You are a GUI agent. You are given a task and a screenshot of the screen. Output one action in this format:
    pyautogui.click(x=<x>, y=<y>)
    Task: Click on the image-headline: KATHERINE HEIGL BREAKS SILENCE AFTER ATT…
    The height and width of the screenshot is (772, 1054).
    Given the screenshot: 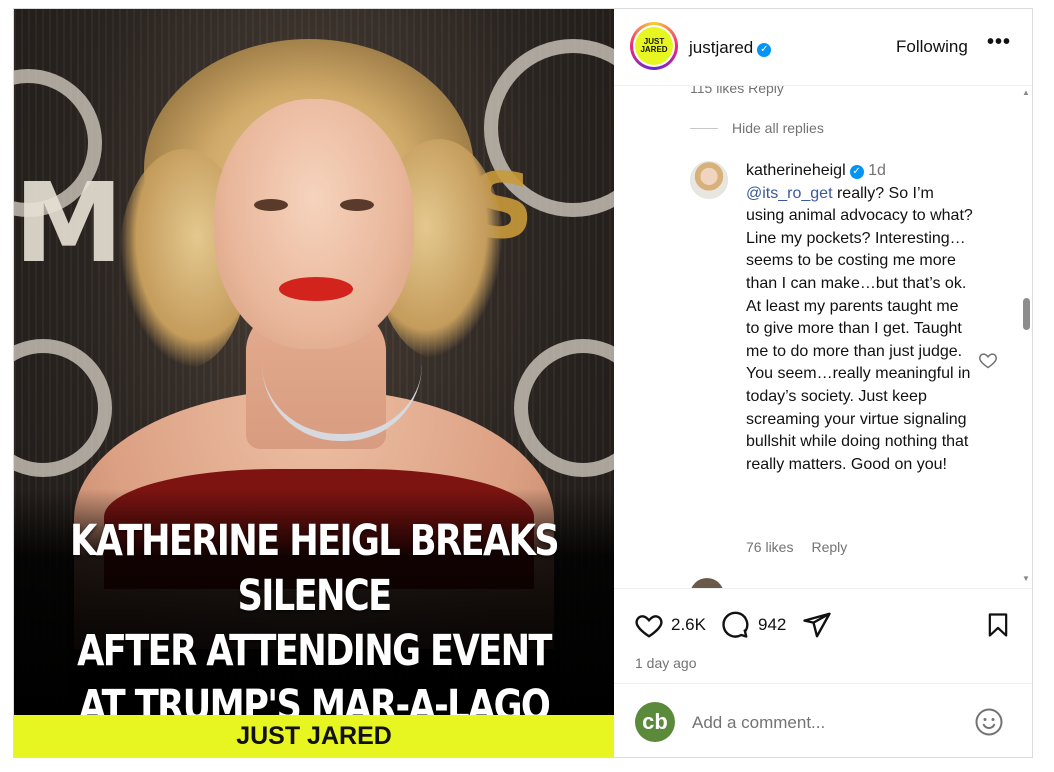 What is the action you would take?
    pyautogui.click(x=314, y=624)
    